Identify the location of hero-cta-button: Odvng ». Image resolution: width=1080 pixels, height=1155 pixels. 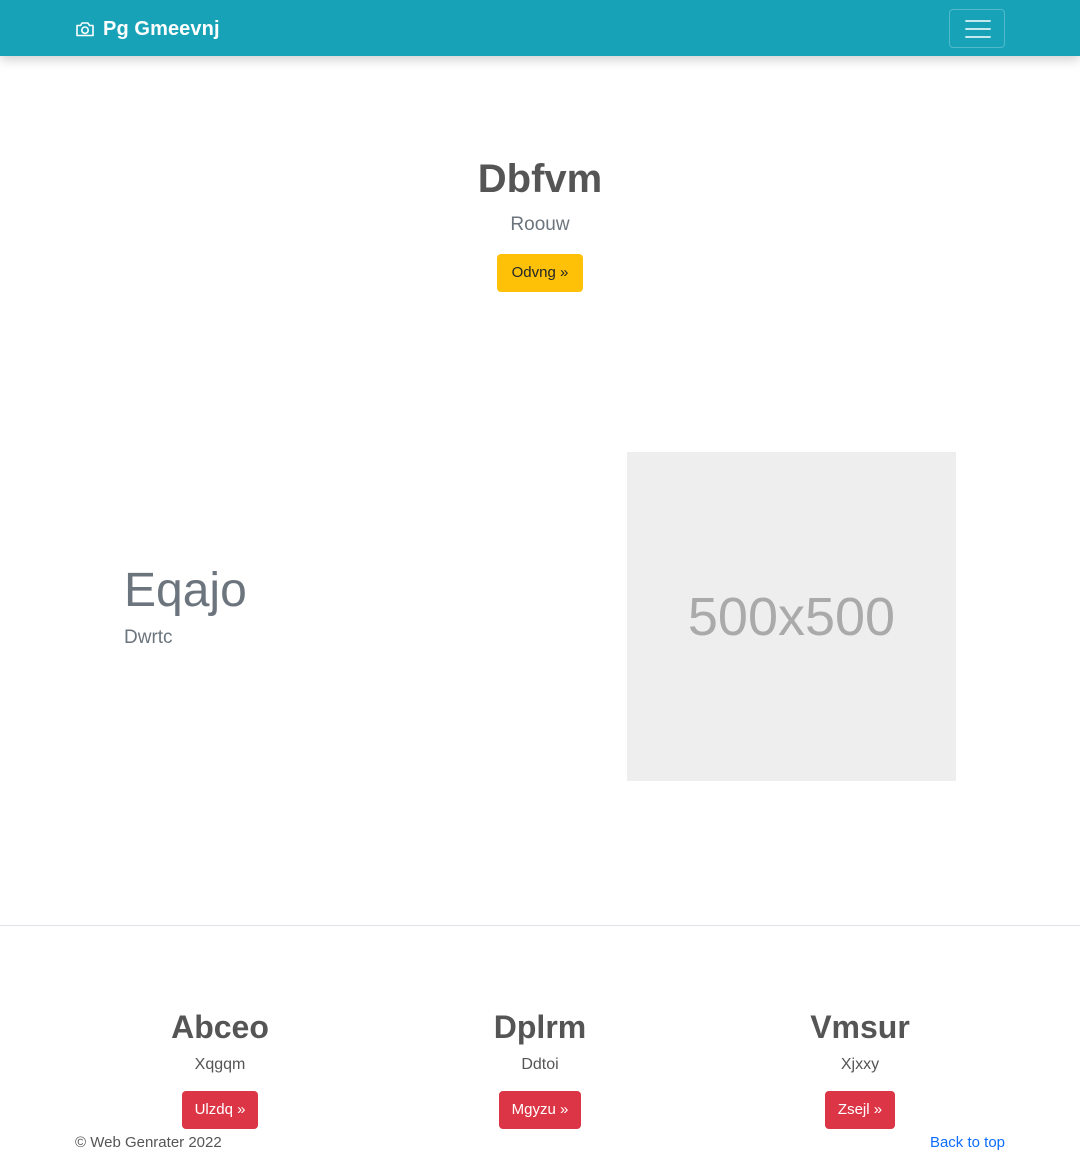
(540, 273).